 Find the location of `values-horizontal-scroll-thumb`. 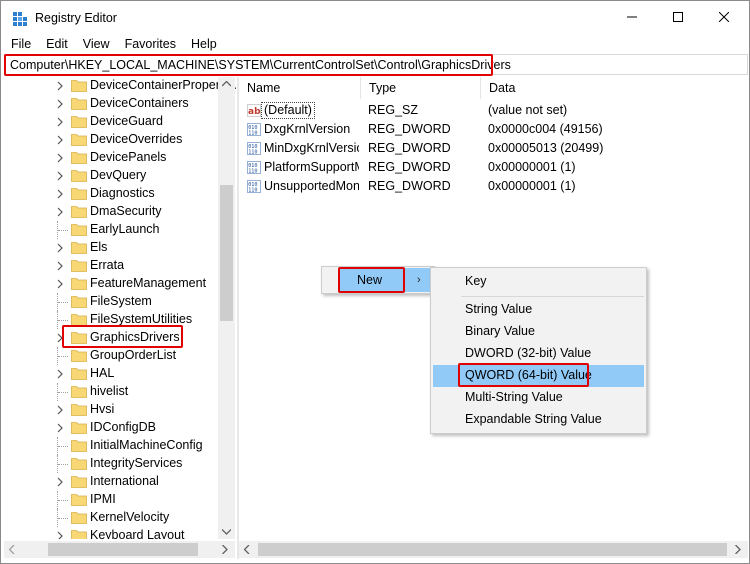

values-horizontal-scroll-thumb is located at coordinates (492, 549).